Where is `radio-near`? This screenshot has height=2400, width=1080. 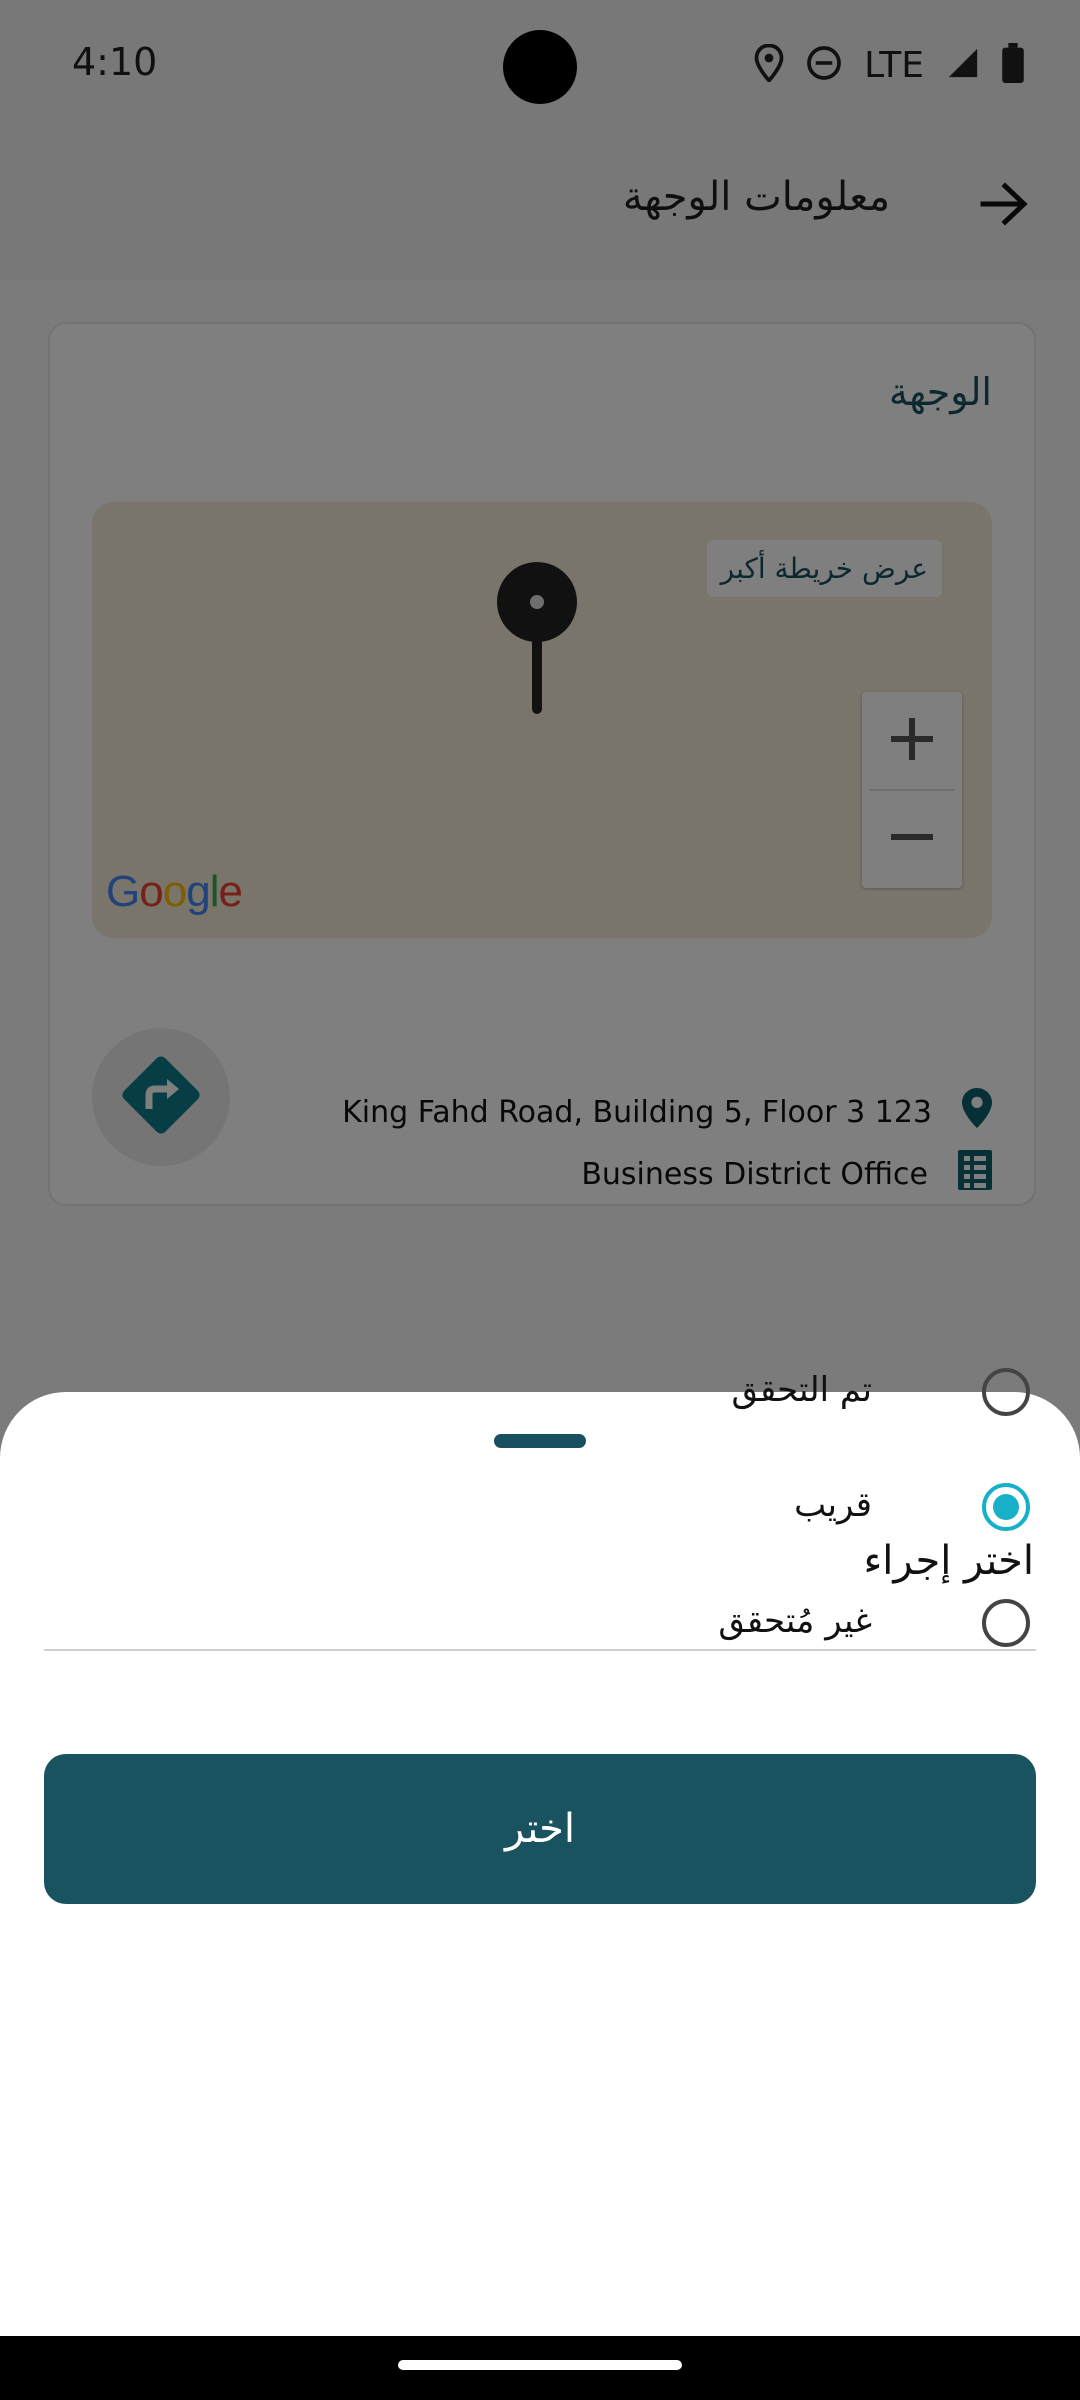 radio-near is located at coordinates (1006, 1507).